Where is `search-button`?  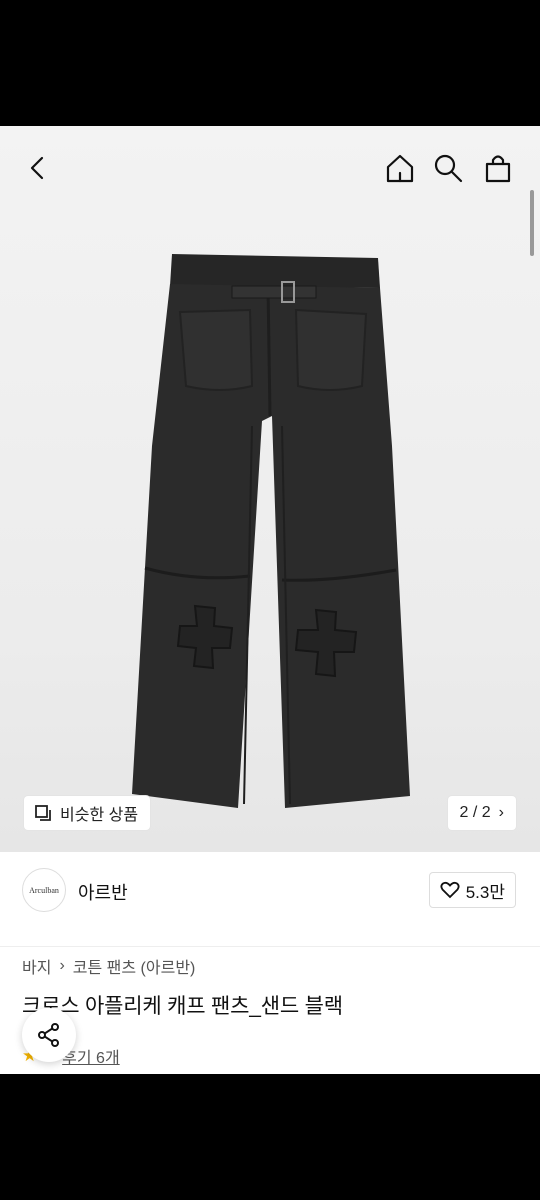
search-button is located at coordinates (448, 168).